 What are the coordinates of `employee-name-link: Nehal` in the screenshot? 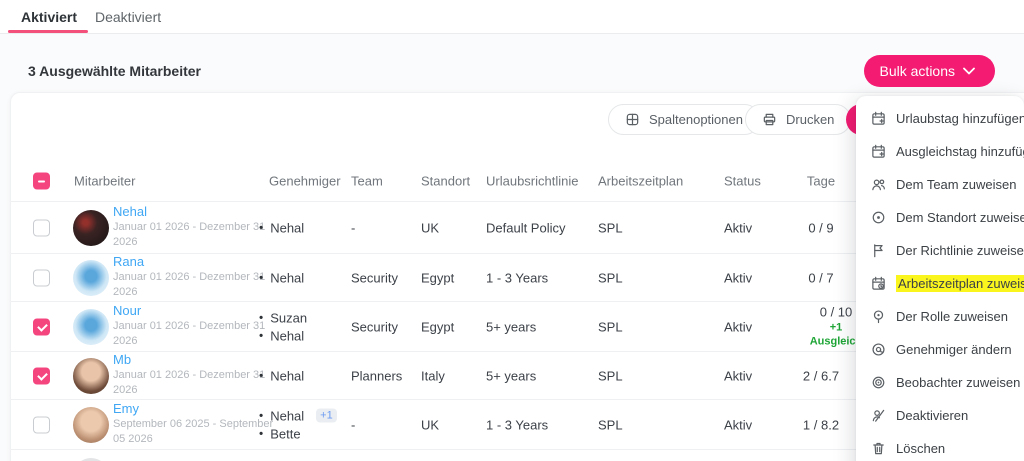 It's located at (197, 211).